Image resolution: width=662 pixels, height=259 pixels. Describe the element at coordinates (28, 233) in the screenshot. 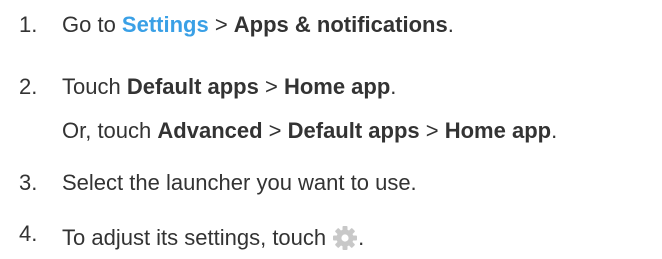

I see `step-number: 4.` at that location.